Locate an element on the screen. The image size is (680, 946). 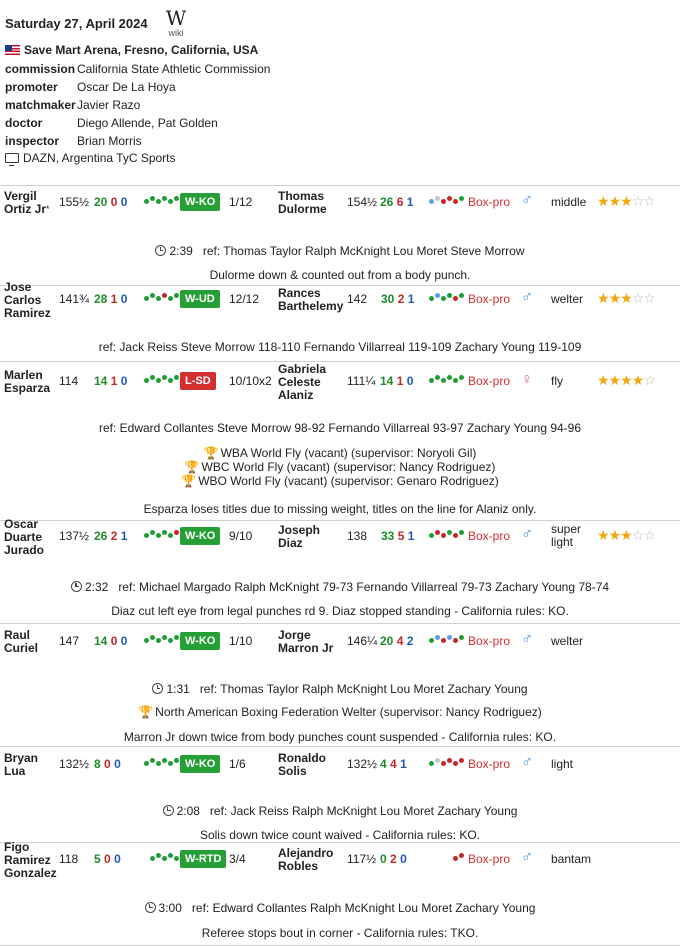
fighter2-weight: 132½ is located at coordinates (362, 764).